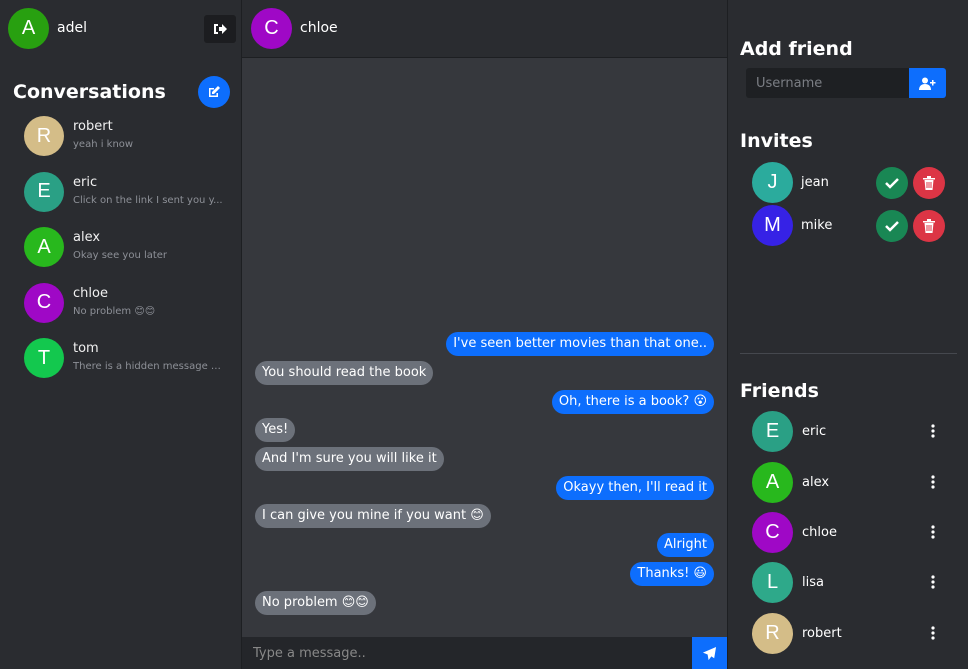 This screenshot has width=968, height=669. I want to click on friend-avatar: E, so click(772, 431).